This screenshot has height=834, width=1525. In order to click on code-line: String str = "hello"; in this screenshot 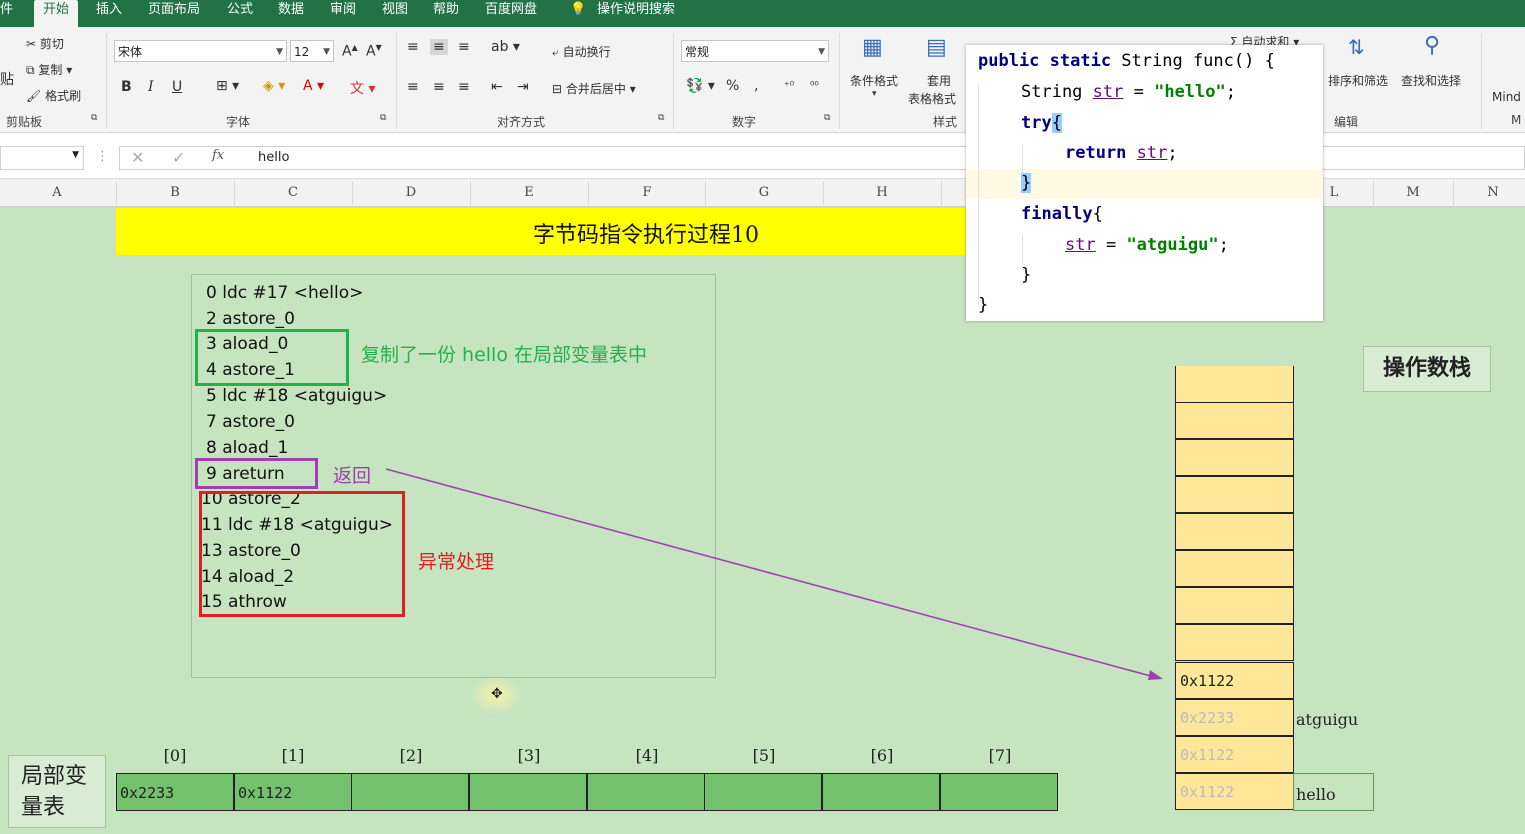, I will do `click(1128, 92)`.